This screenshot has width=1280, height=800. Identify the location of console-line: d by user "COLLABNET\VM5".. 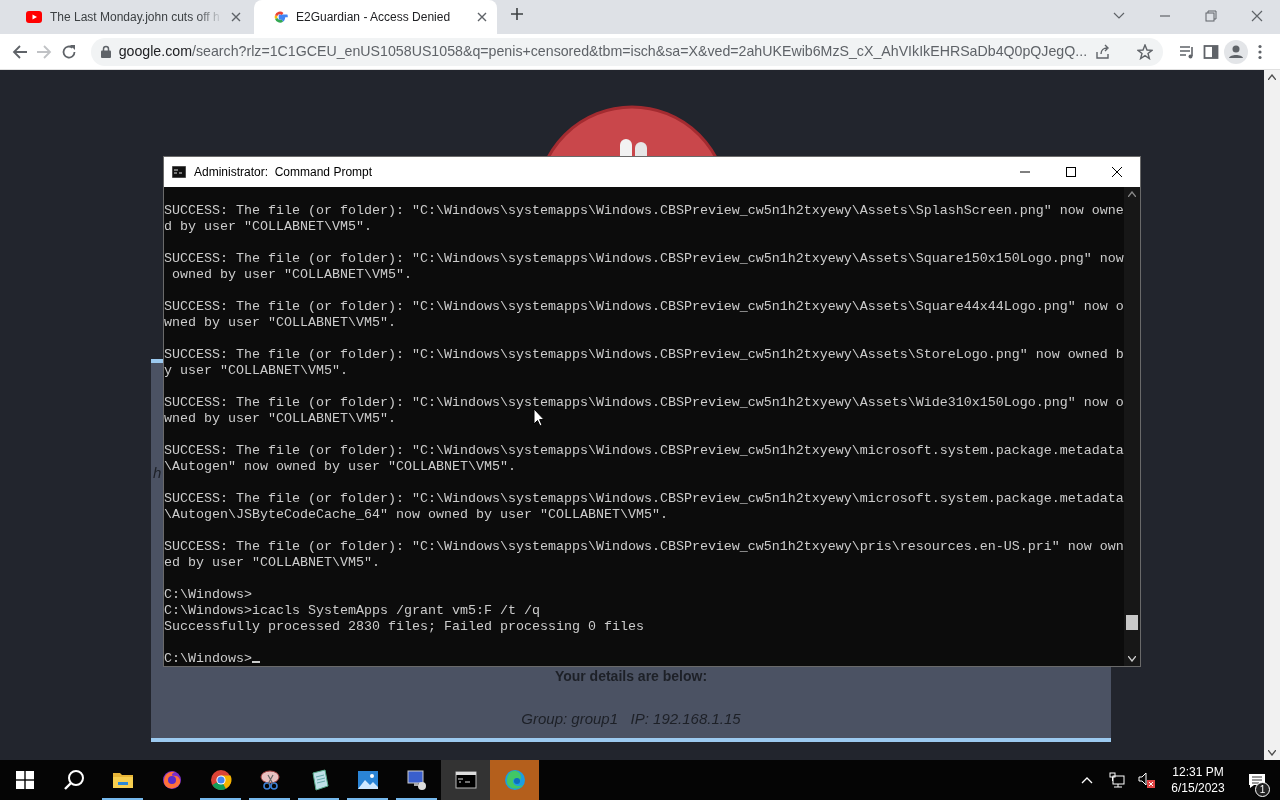
(268, 227).